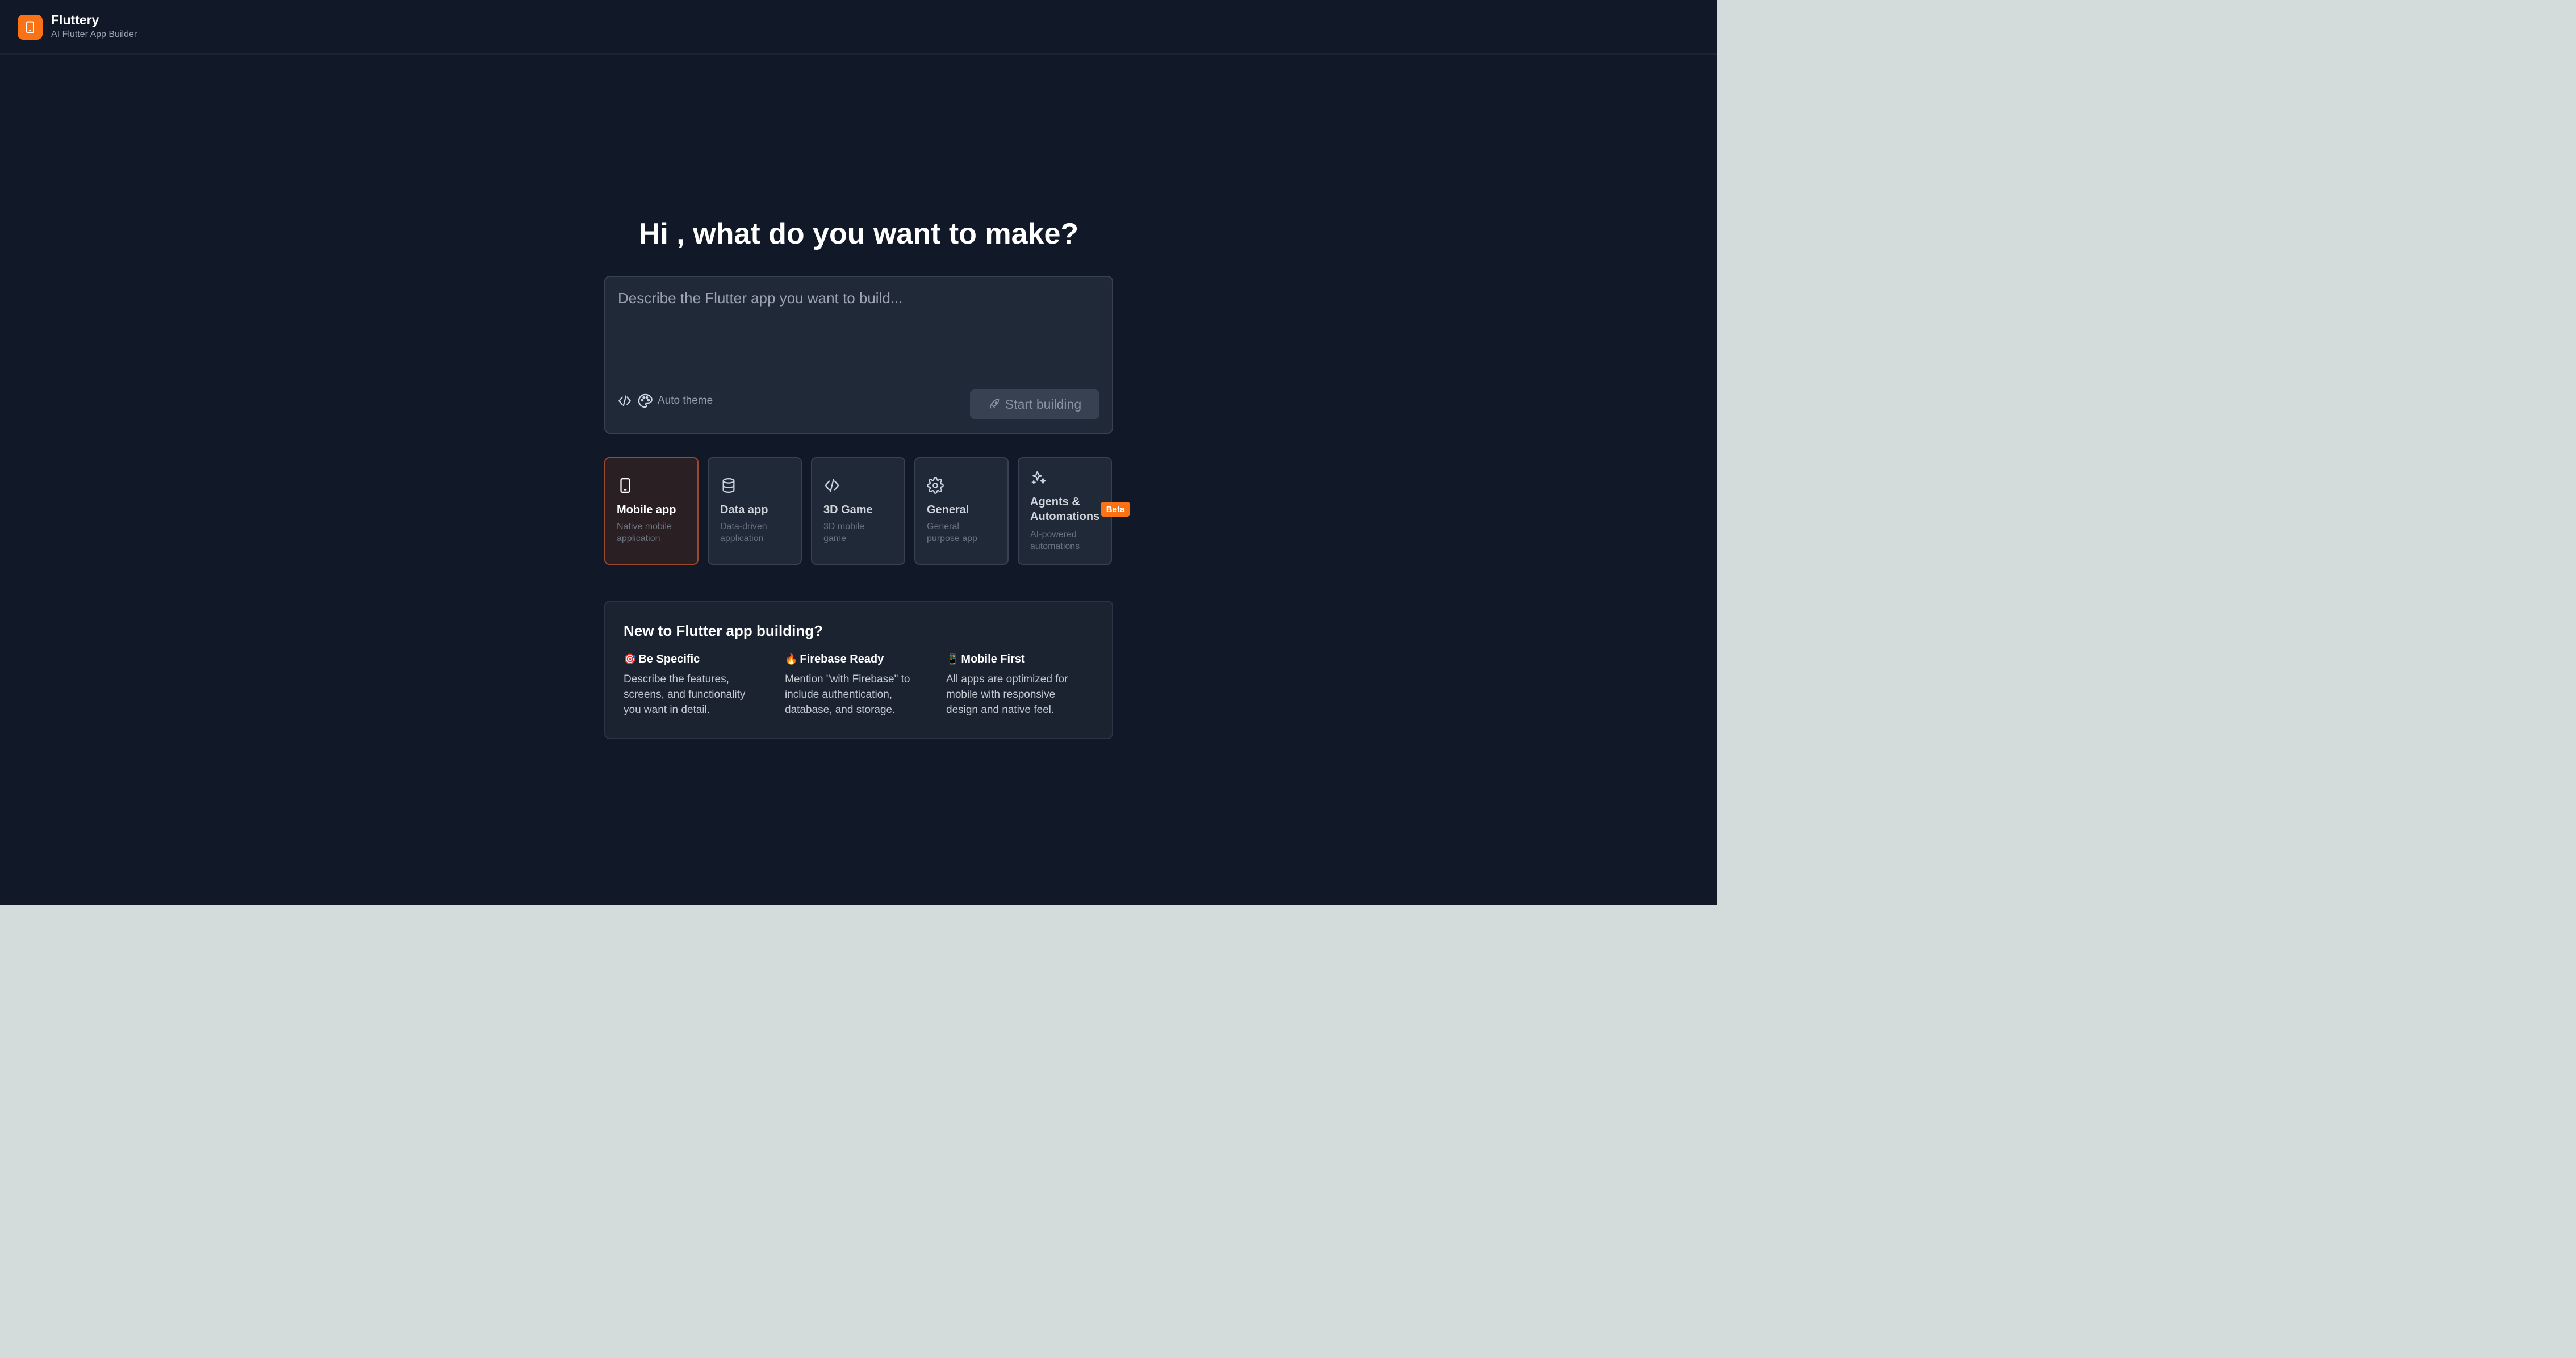 The width and height of the screenshot is (2576, 1358). Describe the element at coordinates (1055, 540) in the screenshot. I see `app-type-description: AI-powered automations` at that location.